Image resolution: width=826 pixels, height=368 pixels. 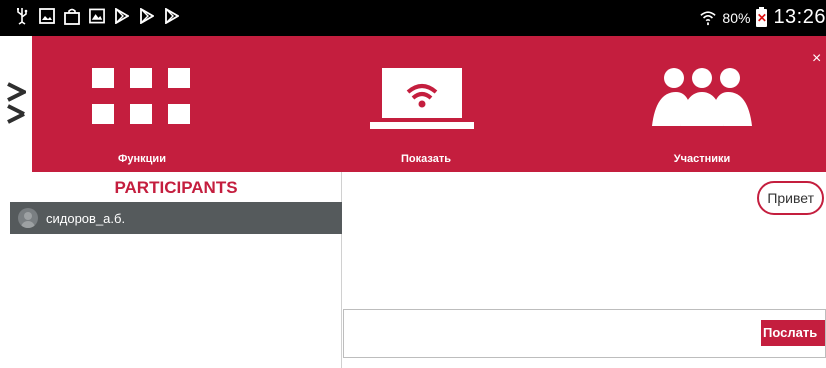 What do you see at coordinates (142, 159) in the screenshot?
I see `menu-item-label: Функции` at bounding box center [142, 159].